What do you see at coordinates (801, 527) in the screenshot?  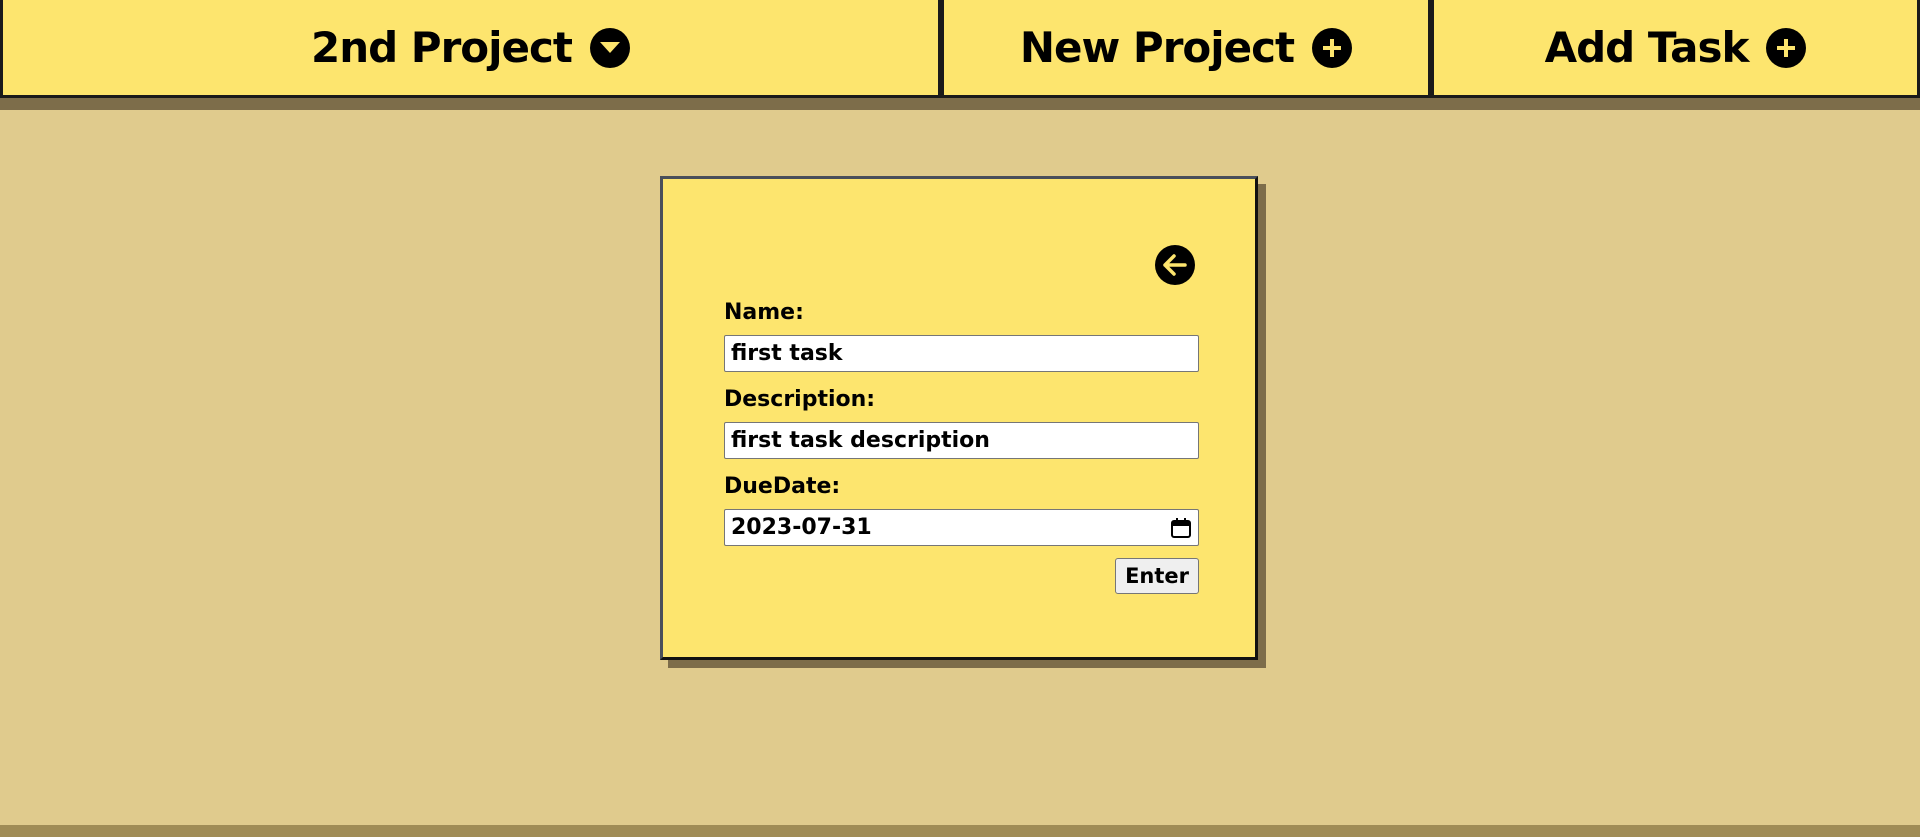 I see `due-date-value: 2023-07-31` at bounding box center [801, 527].